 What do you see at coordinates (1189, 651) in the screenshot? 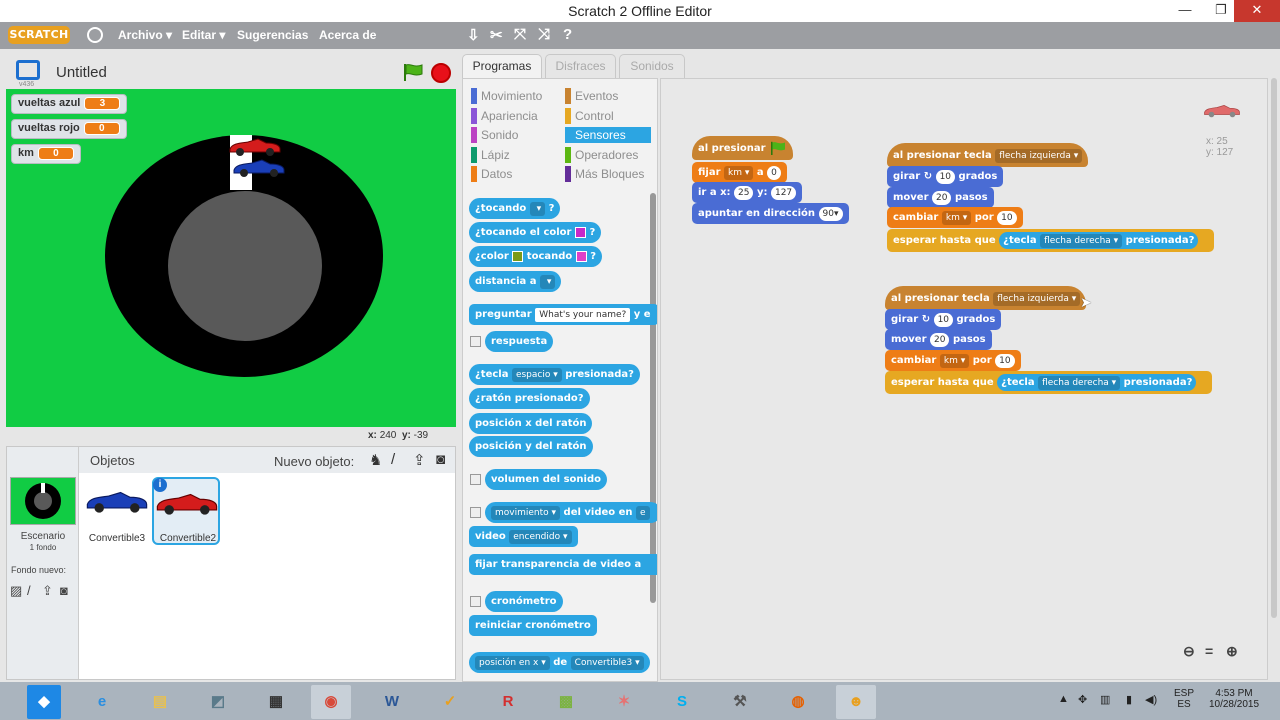
I see `zoom-out-icon: ⊖` at bounding box center [1189, 651].